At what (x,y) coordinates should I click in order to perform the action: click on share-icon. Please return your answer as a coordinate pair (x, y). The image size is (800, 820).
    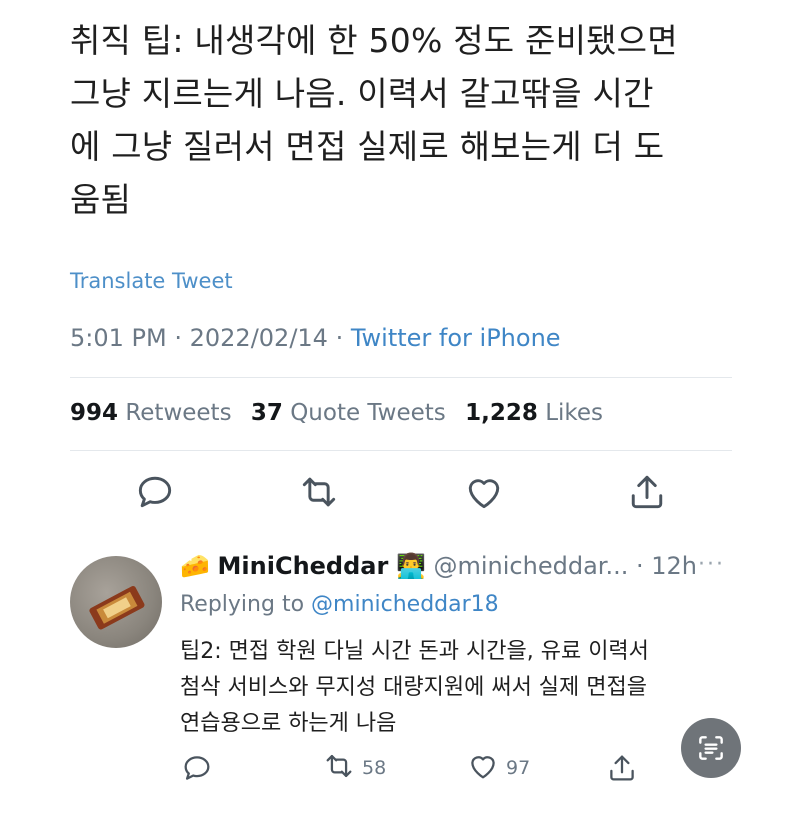
    Looking at the image, I should click on (647, 492).